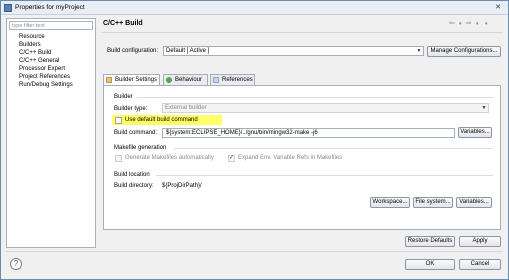 This screenshot has height=280, width=509. Describe the element at coordinates (189, 80) in the screenshot. I see `tab-label: Behaviour` at that location.